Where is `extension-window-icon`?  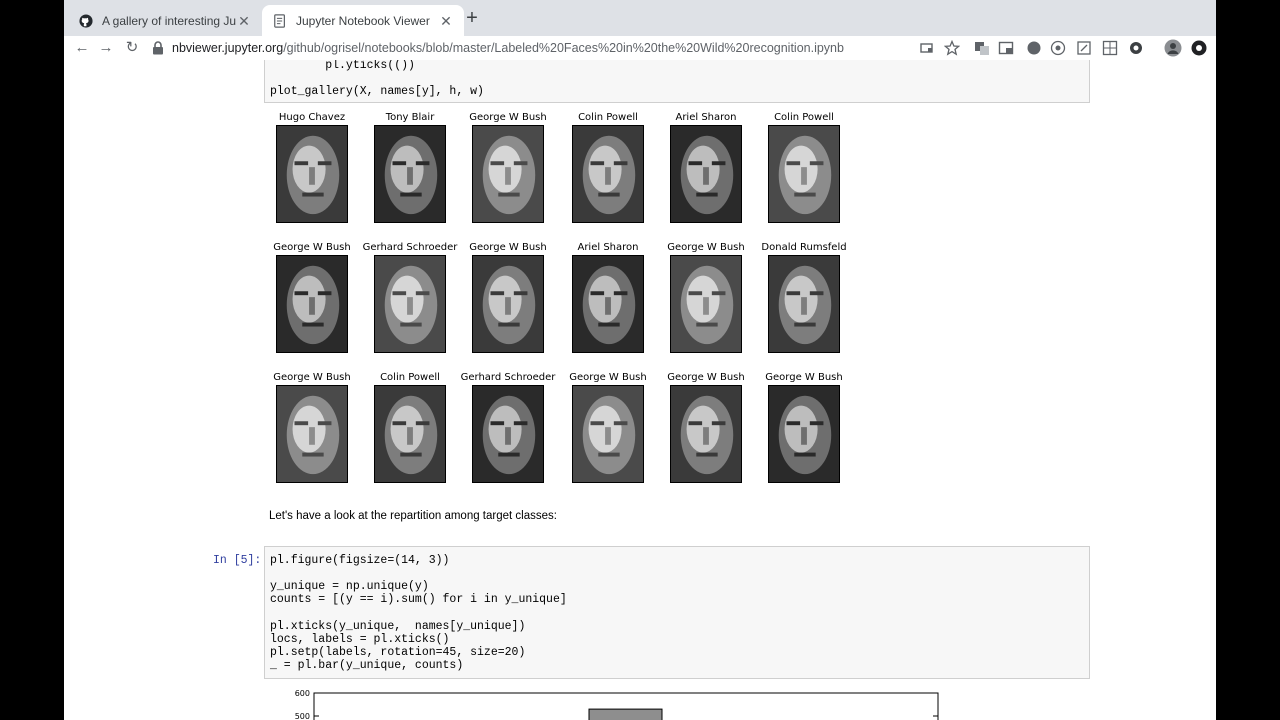
extension-window-icon is located at coordinates (1006, 48).